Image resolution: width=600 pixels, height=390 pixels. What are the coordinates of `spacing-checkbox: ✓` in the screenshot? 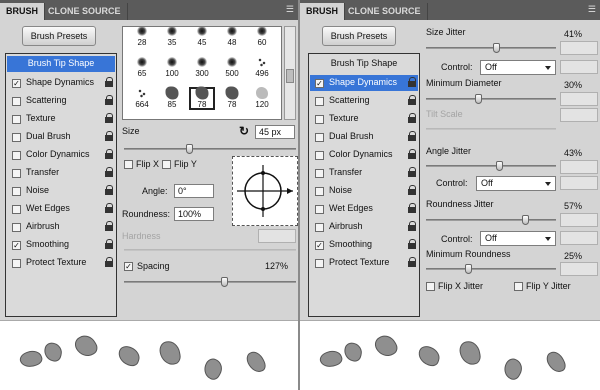 It's located at (128, 266).